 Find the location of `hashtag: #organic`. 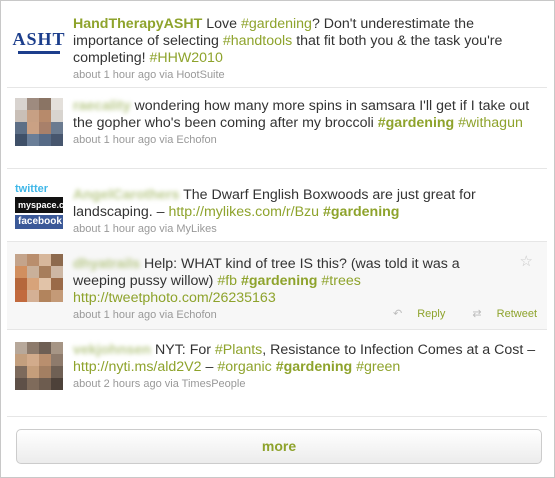

hashtag: #organic is located at coordinates (244, 367).